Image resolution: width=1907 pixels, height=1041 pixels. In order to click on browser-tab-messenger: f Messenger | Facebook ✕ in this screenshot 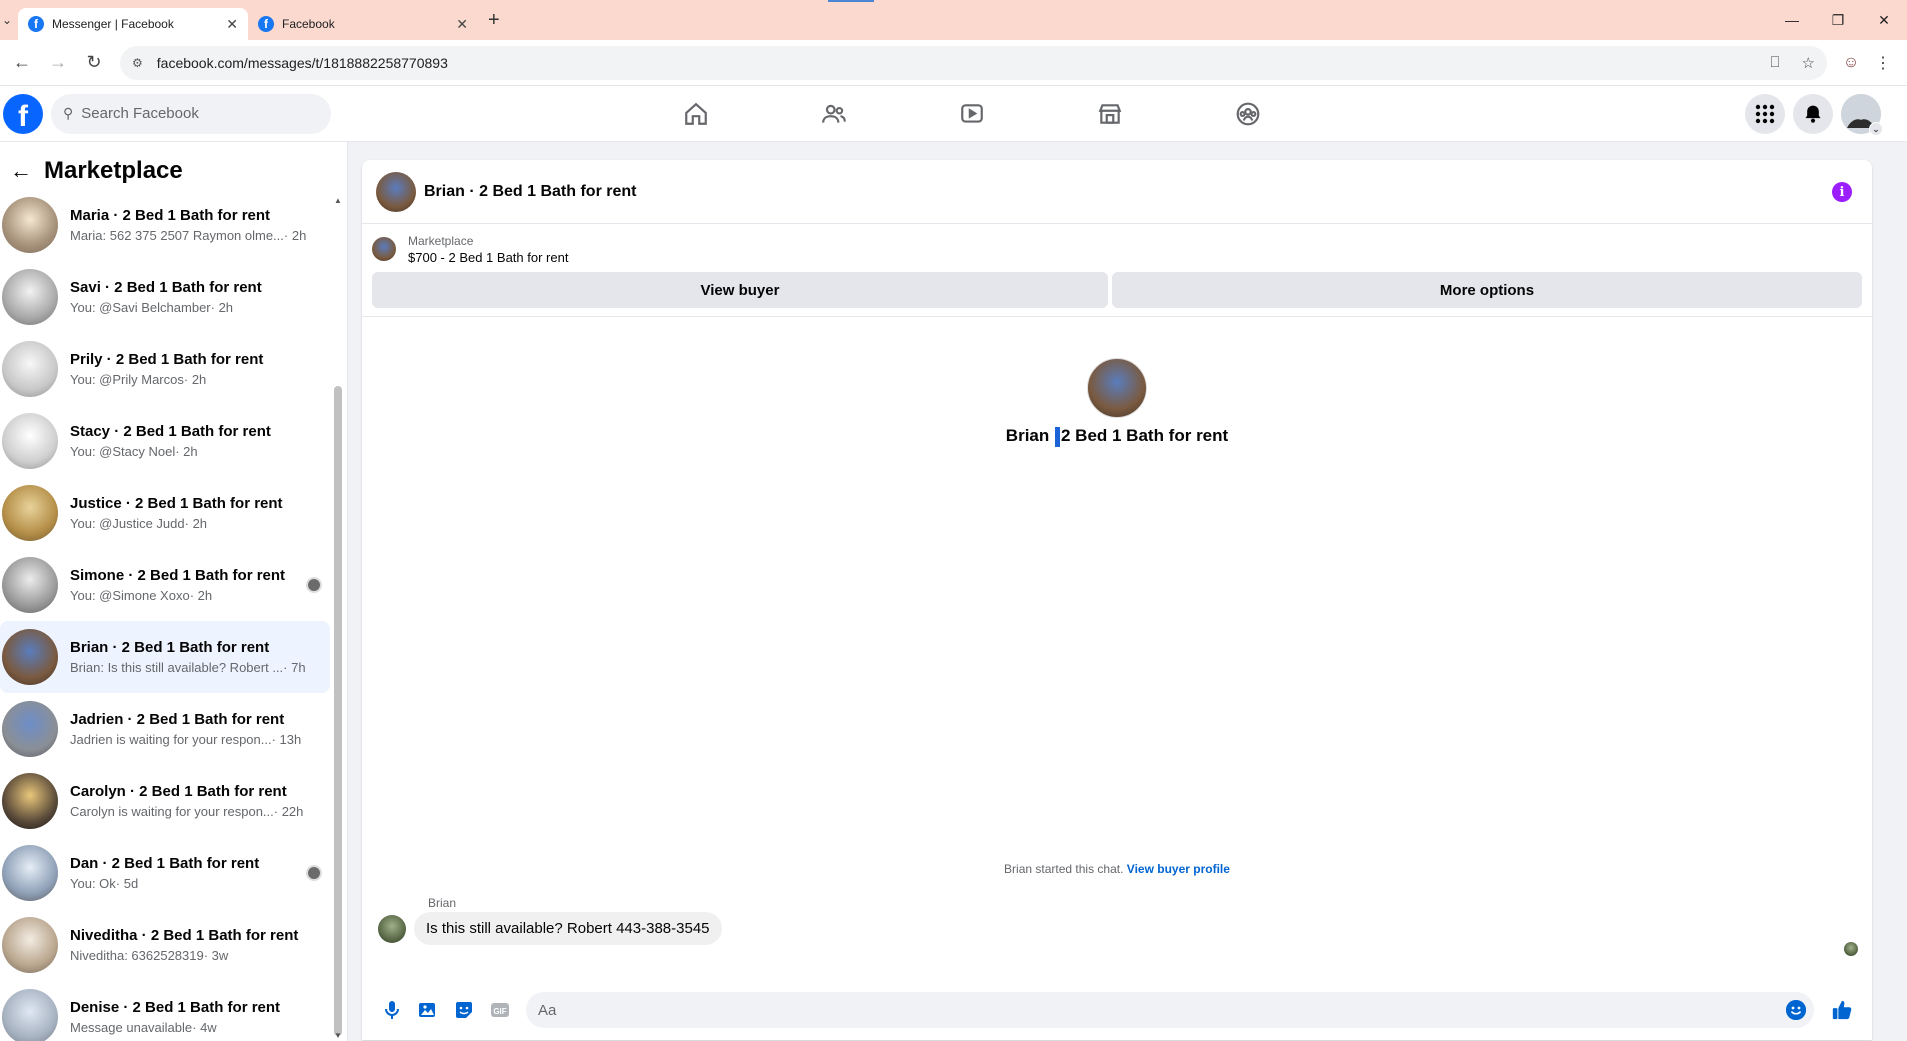, I will do `click(133, 24)`.